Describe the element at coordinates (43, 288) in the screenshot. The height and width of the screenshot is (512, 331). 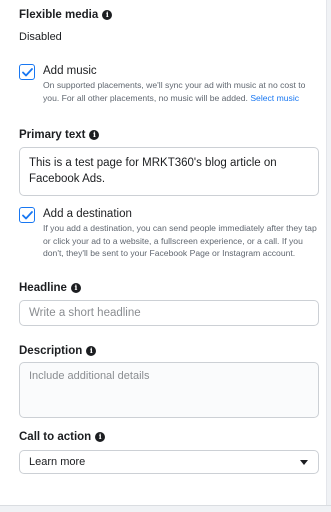
I see `headline-title: Headline` at that location.